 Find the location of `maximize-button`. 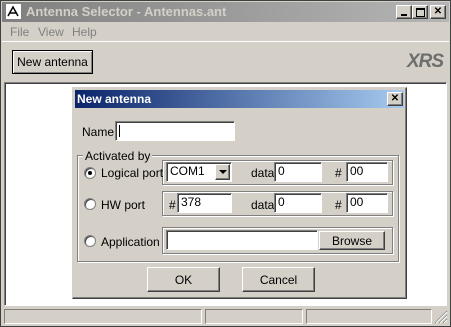

maximize-button is located at coordinates (420, 12).